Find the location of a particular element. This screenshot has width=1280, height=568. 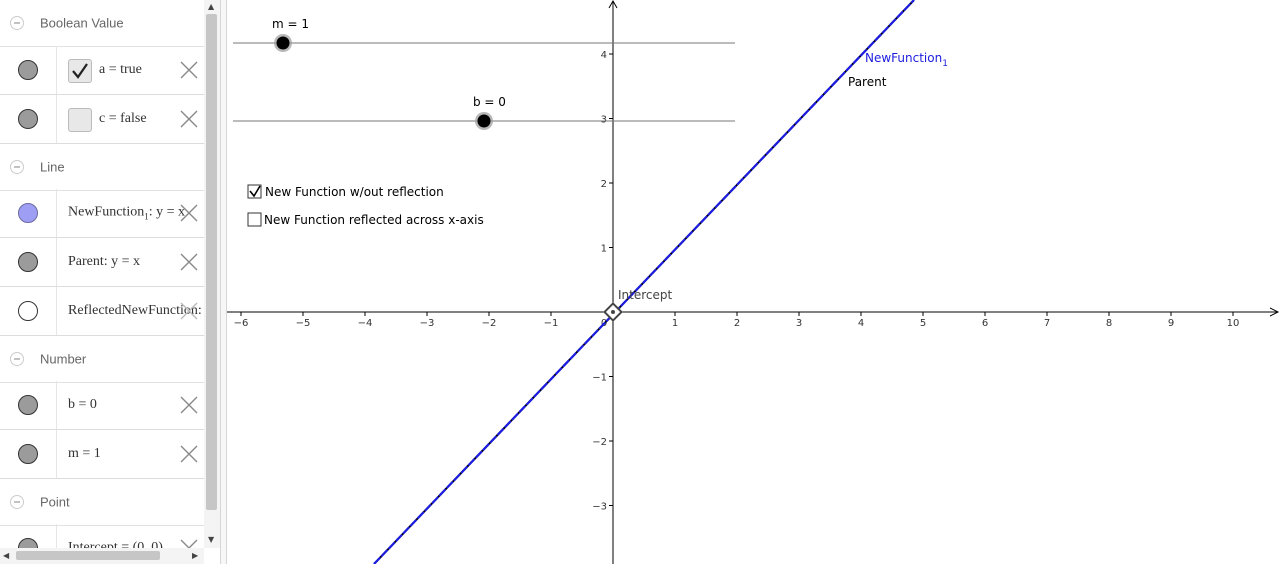

scroll-down-icon: ▼ is located at coordinates (211, 540).